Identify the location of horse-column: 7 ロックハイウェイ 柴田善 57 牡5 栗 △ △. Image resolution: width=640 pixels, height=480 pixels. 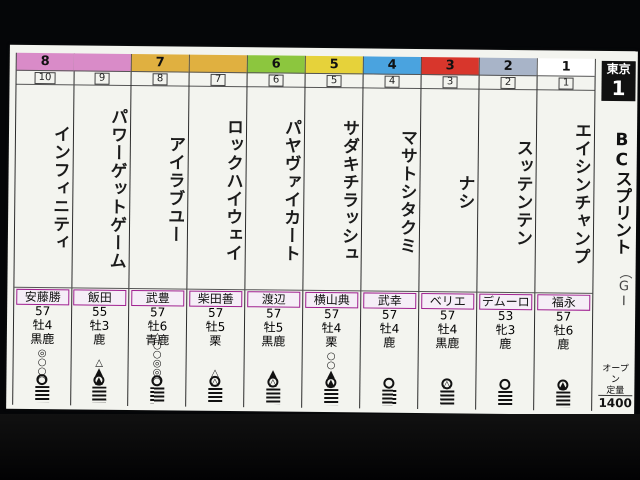
(217, 231).